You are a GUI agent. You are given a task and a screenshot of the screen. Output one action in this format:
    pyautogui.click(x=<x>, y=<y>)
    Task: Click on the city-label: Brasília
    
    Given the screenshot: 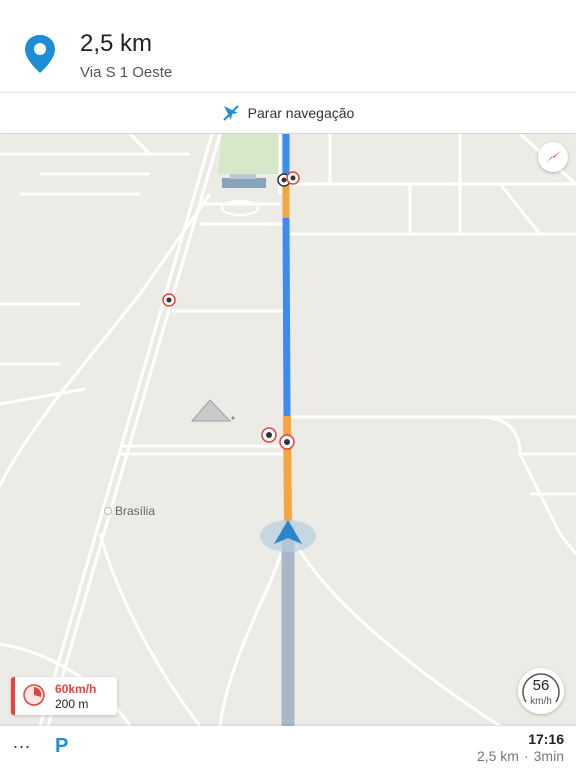 What is the action you would take?
    pyautogui.click(x=135, y=511)
    